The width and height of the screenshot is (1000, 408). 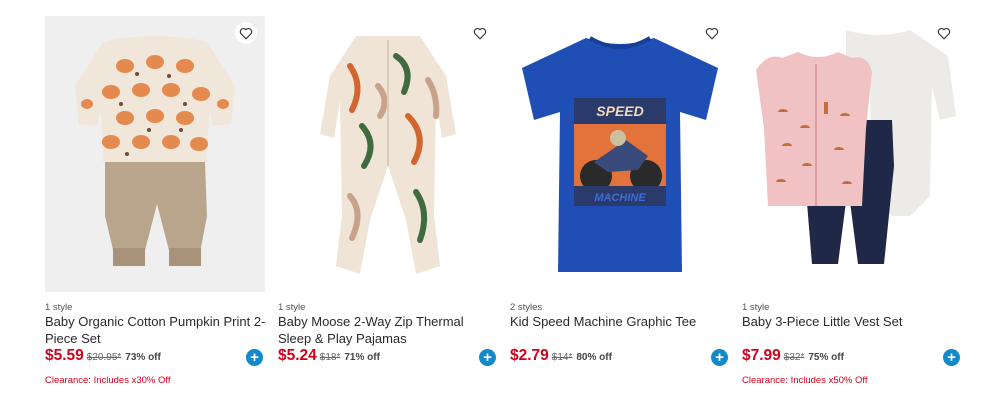 I want to click on original-price: $32*, so click(x=794, y=357).